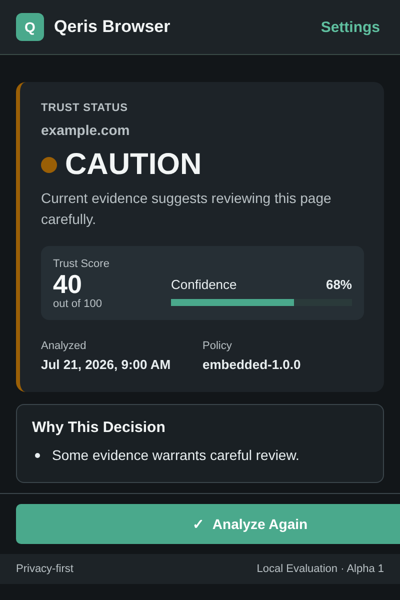  What do you see at coordinates (85, 108) in the screenshot?
I see `section-label: TRUST STATUS` at bounding box center [85, 108].